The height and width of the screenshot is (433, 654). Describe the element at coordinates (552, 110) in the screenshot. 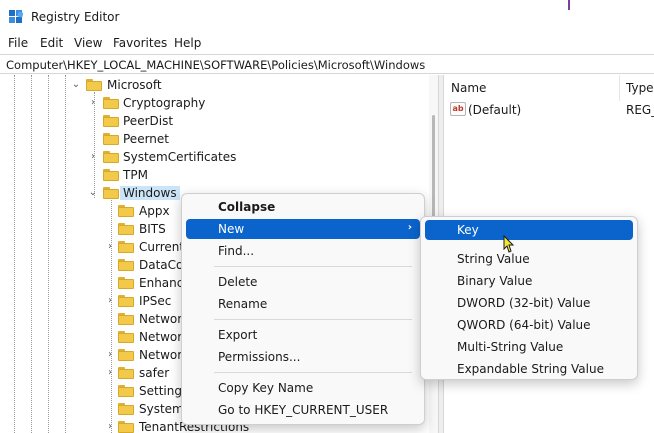

I see `value-row: ab (Default) REG_` at that location.